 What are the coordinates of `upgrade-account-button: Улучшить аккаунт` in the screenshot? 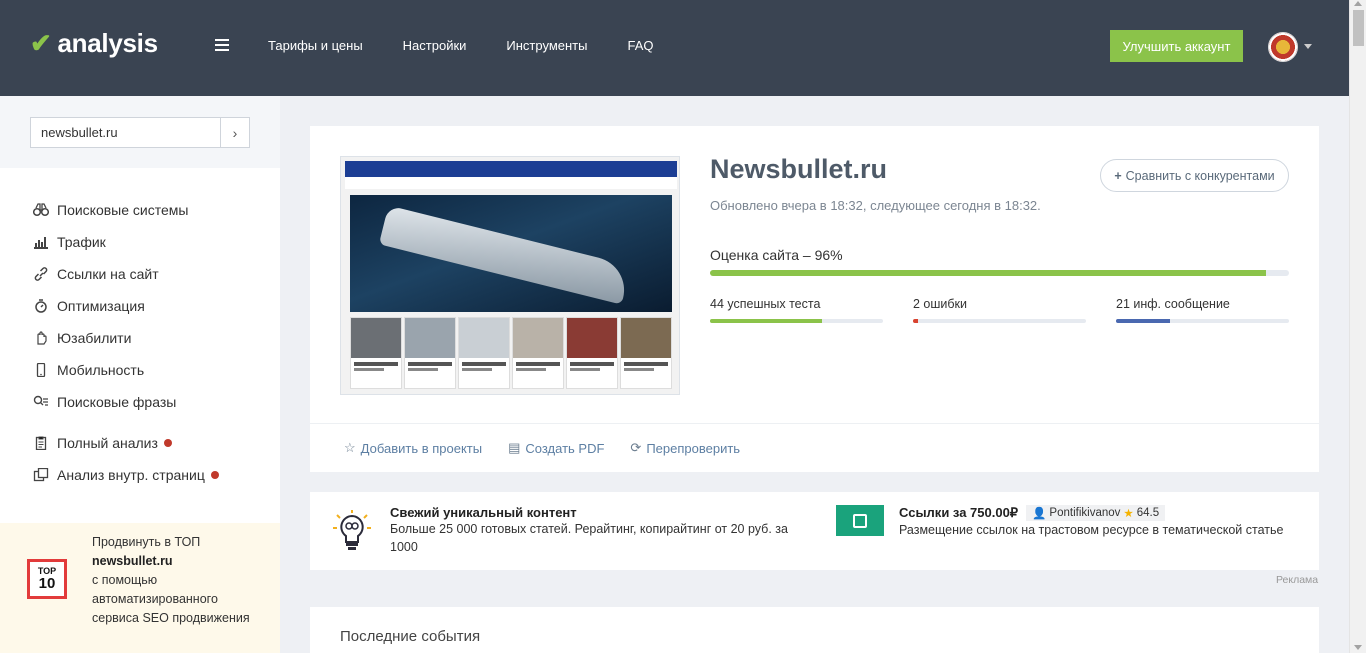 It's located at (1176, 46).